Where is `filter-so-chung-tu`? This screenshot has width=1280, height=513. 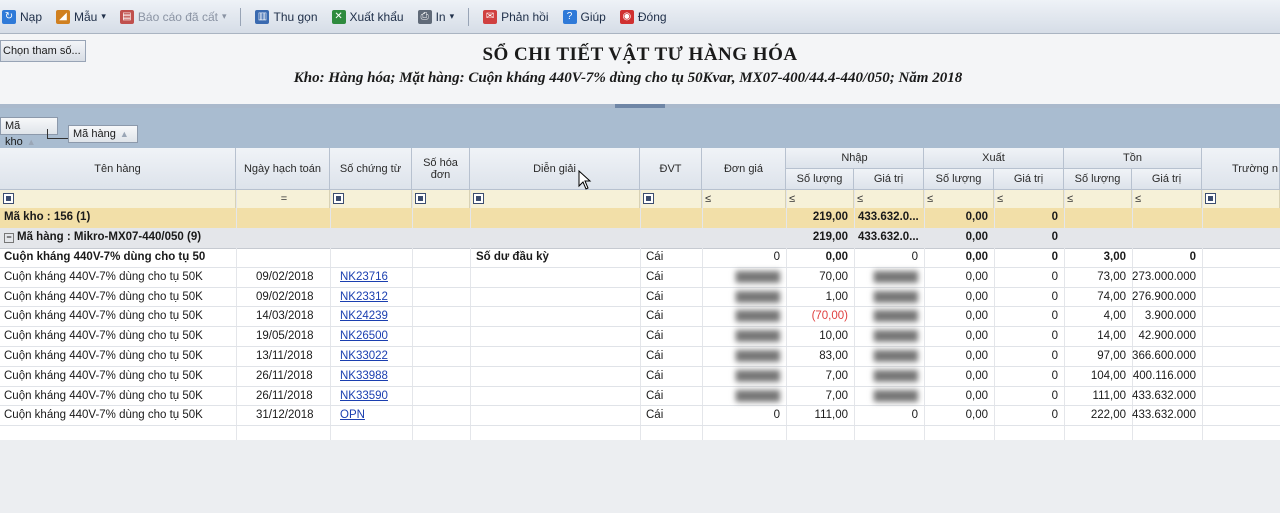
filter-so-chung-tu is located at coordinates (371, 199).